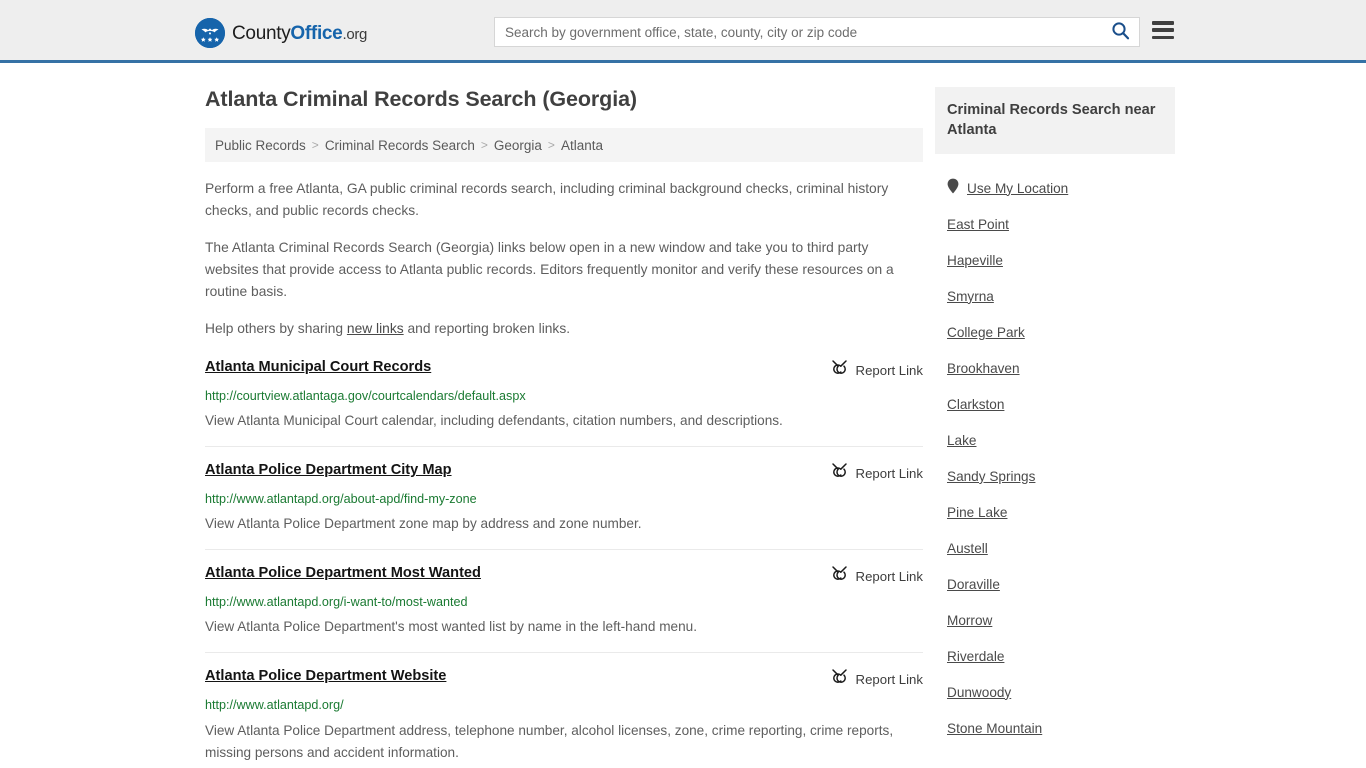  What do you see at coordinates (967, 548) in the screenshot?
I see `sidebar-link: Austell` at bounding box center [967, 548].